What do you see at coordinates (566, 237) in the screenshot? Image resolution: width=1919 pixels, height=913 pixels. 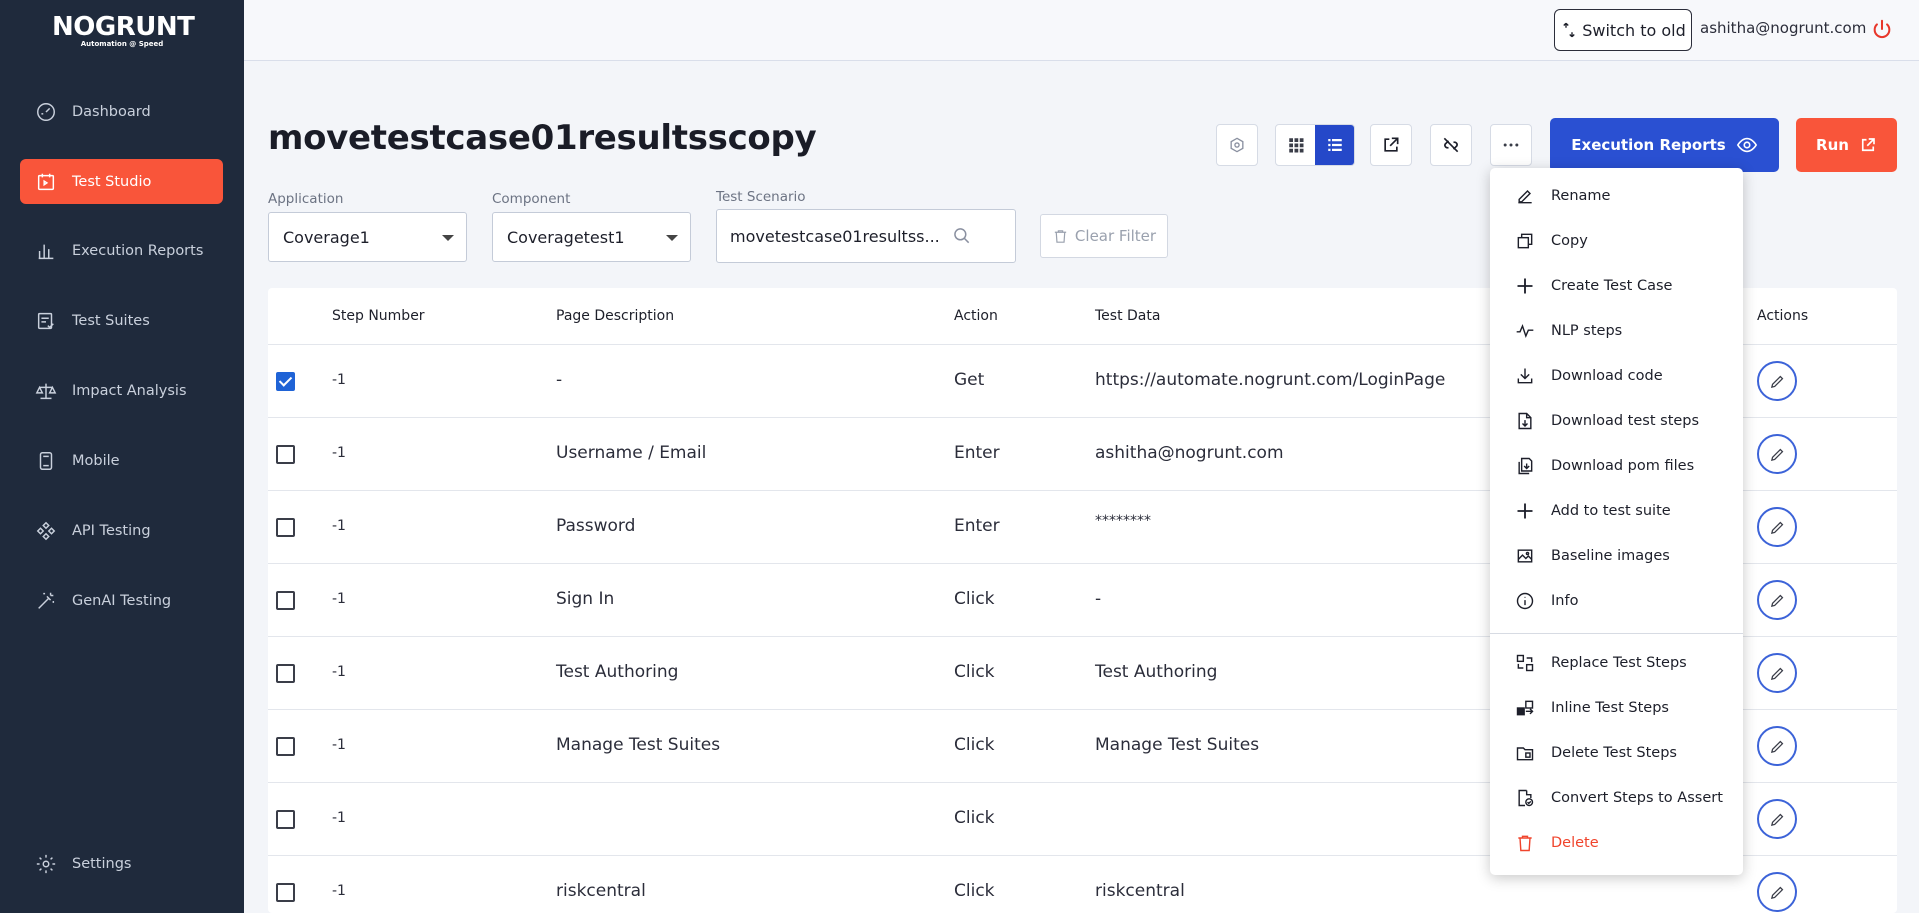 I see `component-value: Coveragetest1` at bounding box center [566, 237].